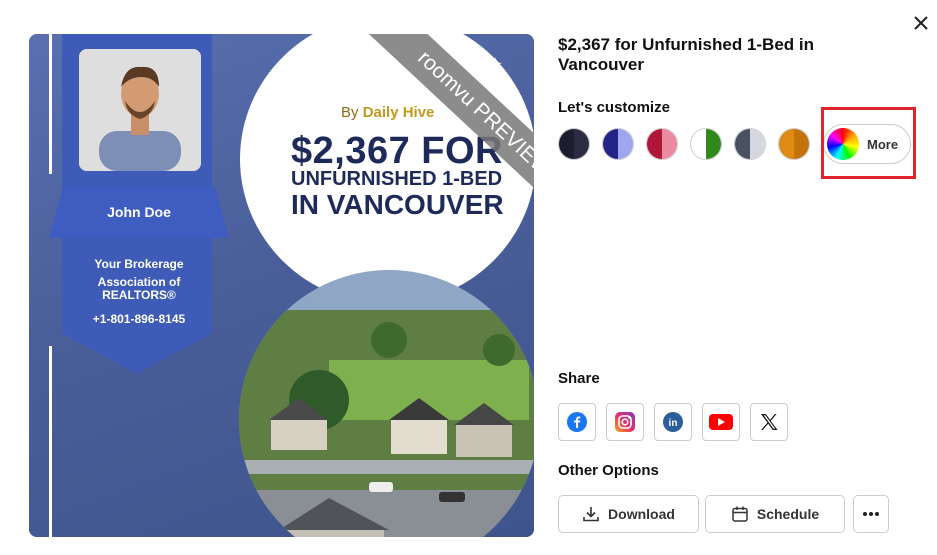  What do you see at coordinates (397, 179) in the screenshot?
I see `headline-line-2: UNFURNISHED 1-BED` at bounding box center [397, 179].